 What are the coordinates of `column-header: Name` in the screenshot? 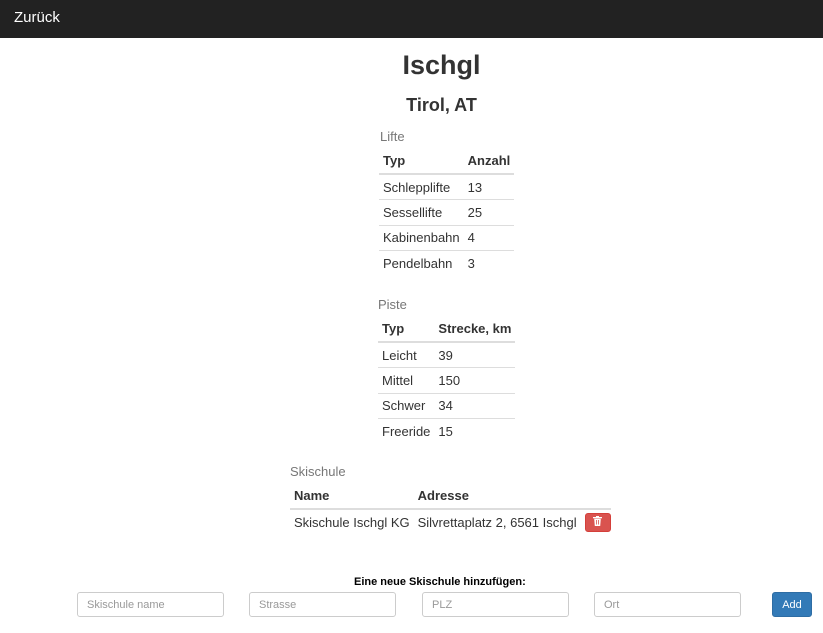 It's located at (352, 496).